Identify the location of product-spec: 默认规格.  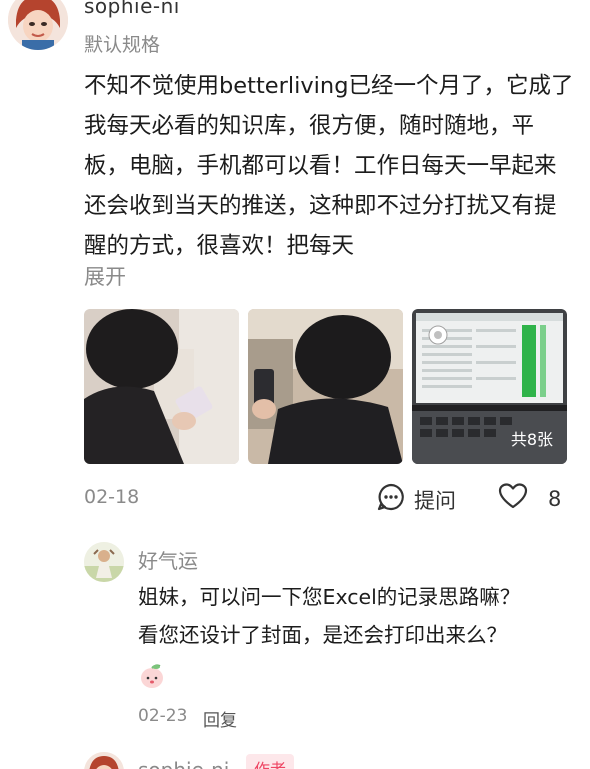
(122, 45).